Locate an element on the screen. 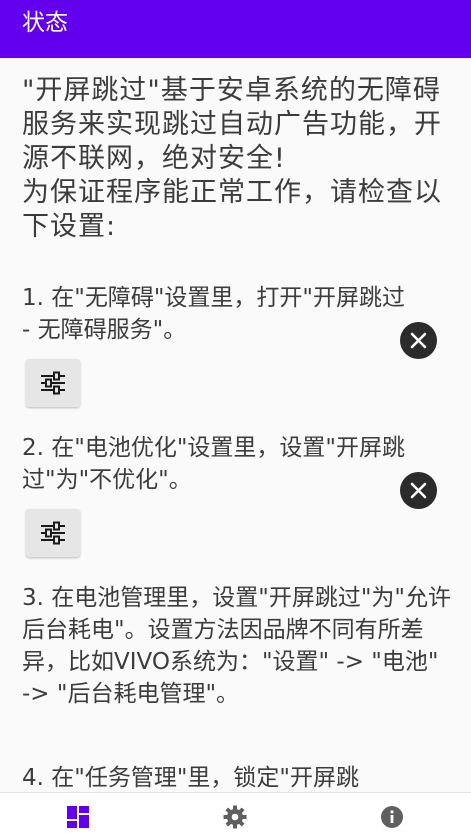  step-1-text: 1. 在"无障碍"设置里，打开"开屏跳过 - 无障碍服务"。 is located at coordinates (213, 314).